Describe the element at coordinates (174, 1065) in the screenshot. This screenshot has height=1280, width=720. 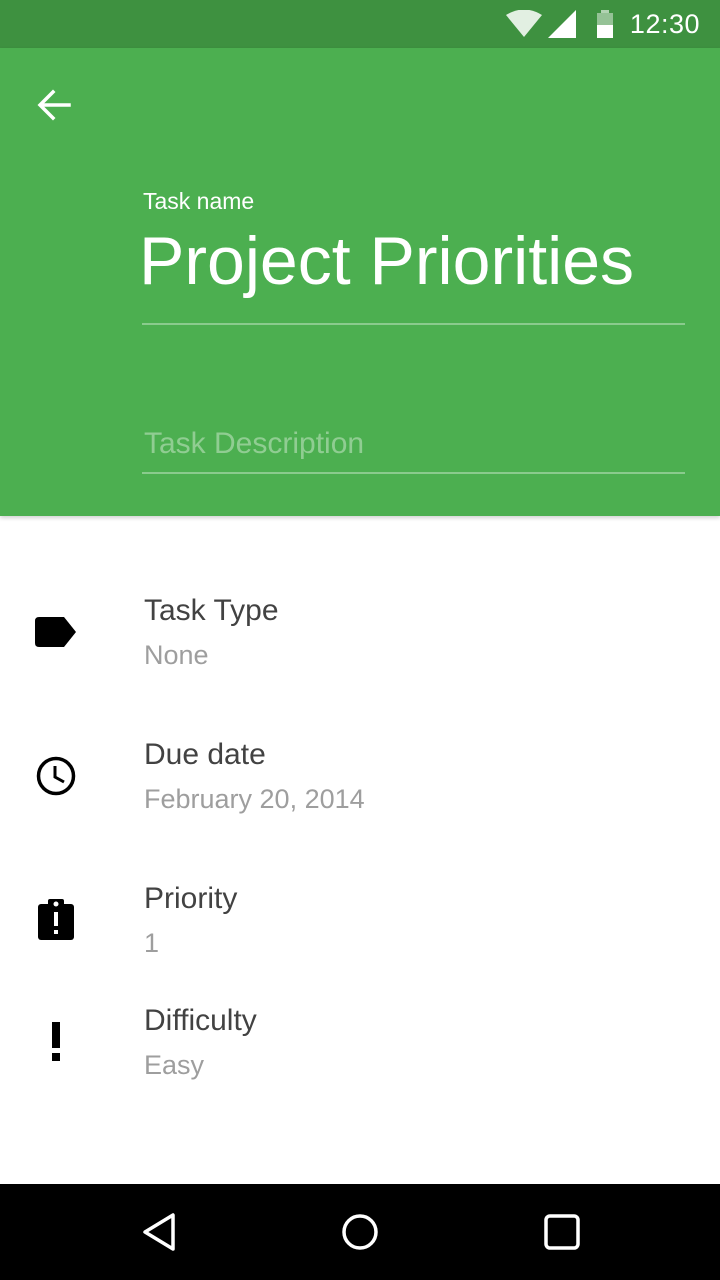
I see `difficulty-value: Easy` at that location.